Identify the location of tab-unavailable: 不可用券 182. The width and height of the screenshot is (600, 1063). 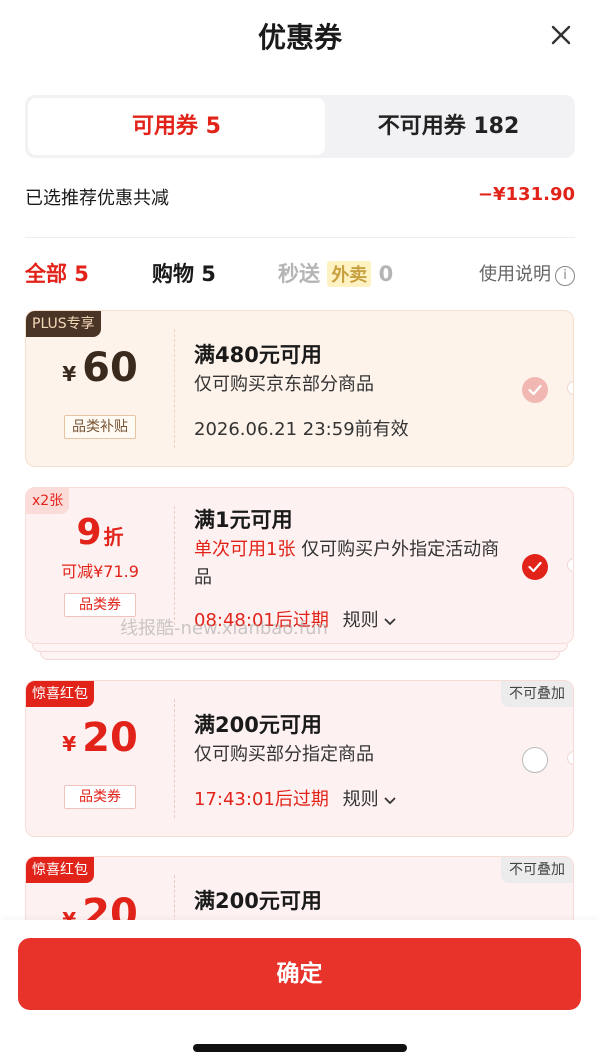
(448, 126).